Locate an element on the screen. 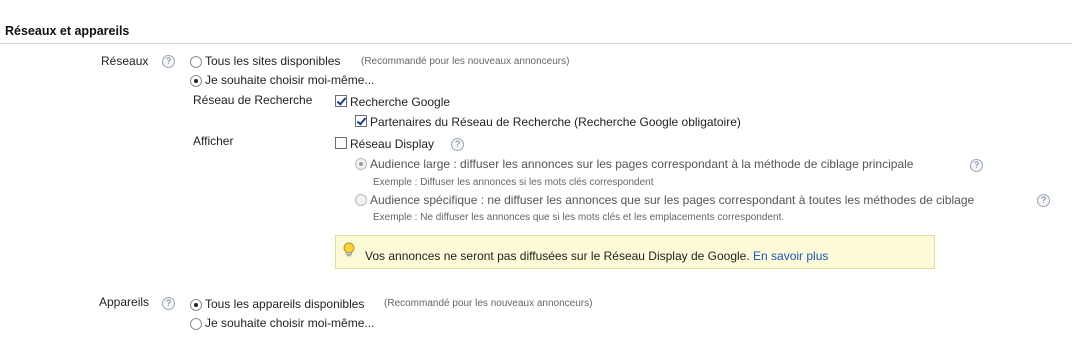  devices-option-all-label: Tous les appareils disponibles is located at coordinates (284, 304).